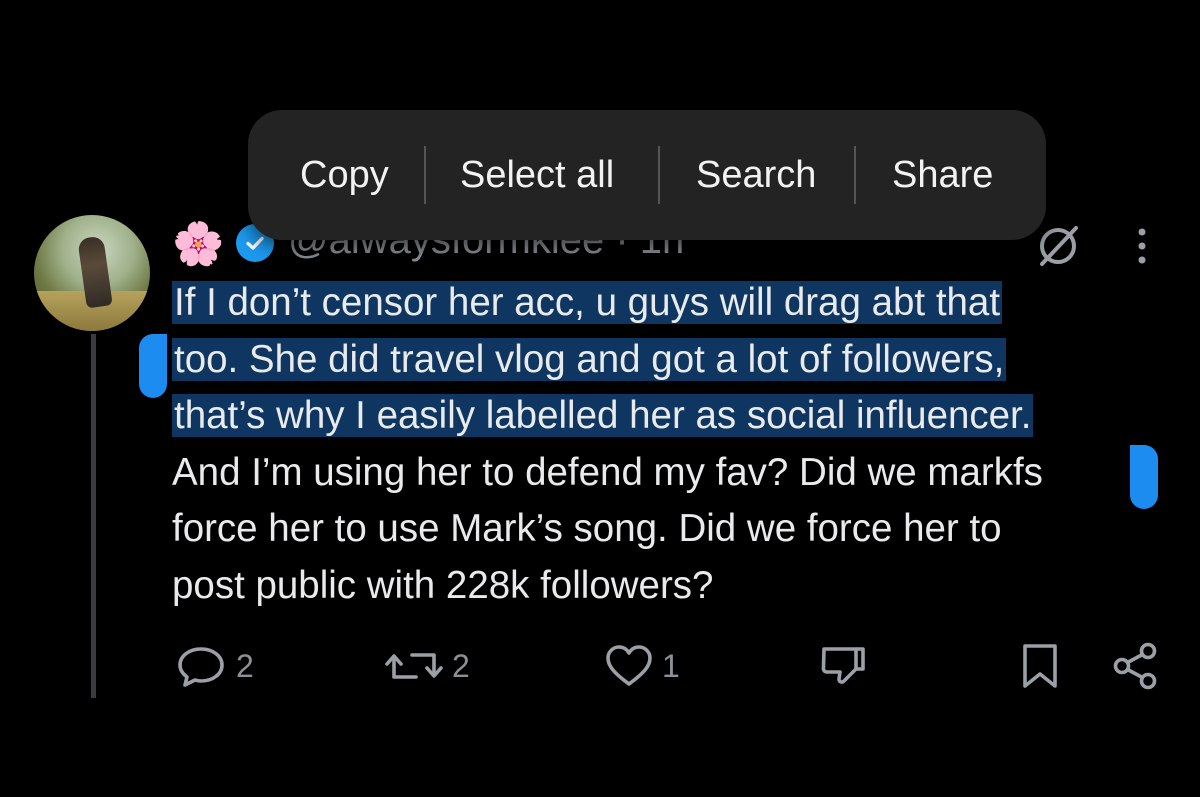 This screenshot has height=797, width=1200. What do you see at coordinates (414, 666) in the screenshot?
I see `repost-icon` at bounding box center [414, 666].